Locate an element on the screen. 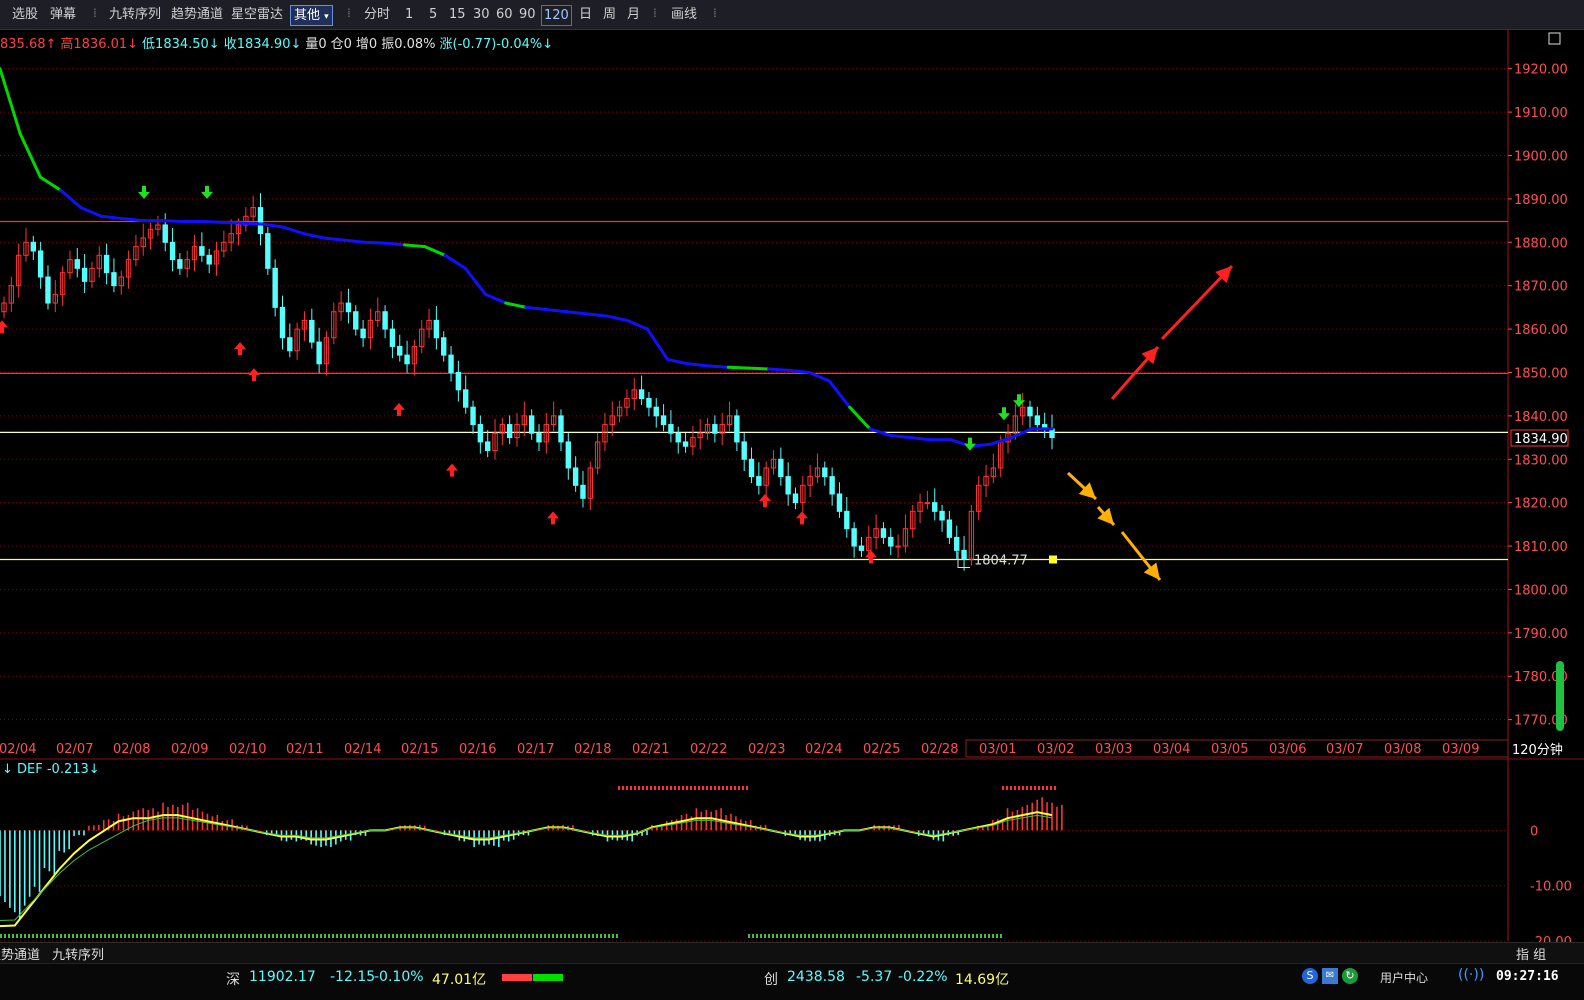  period-90: 90 is located at coordinates (527, 14).